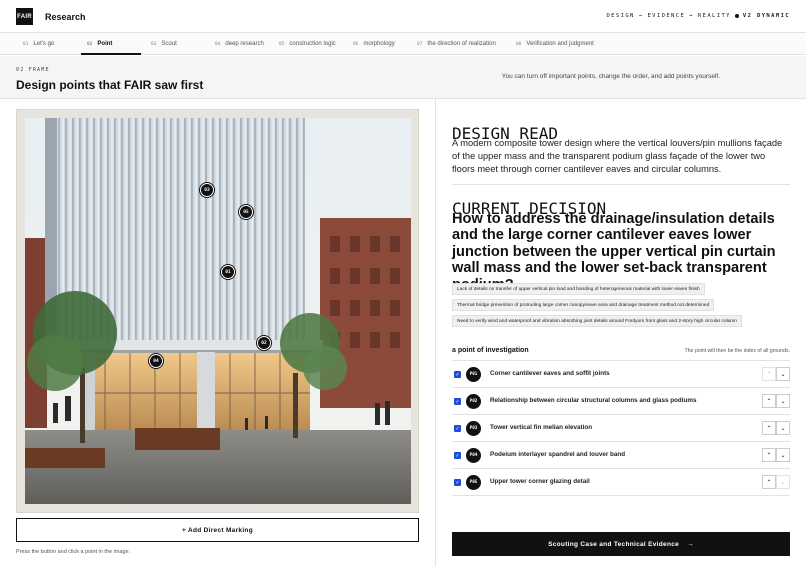 Image resolution: width=806 pixels, height=566 pixels. What do you see at coordinates (541, 427) in the screenshot?
I see `point-label: Tower vertical fin melian elevation` at bounding box center [541, 427].